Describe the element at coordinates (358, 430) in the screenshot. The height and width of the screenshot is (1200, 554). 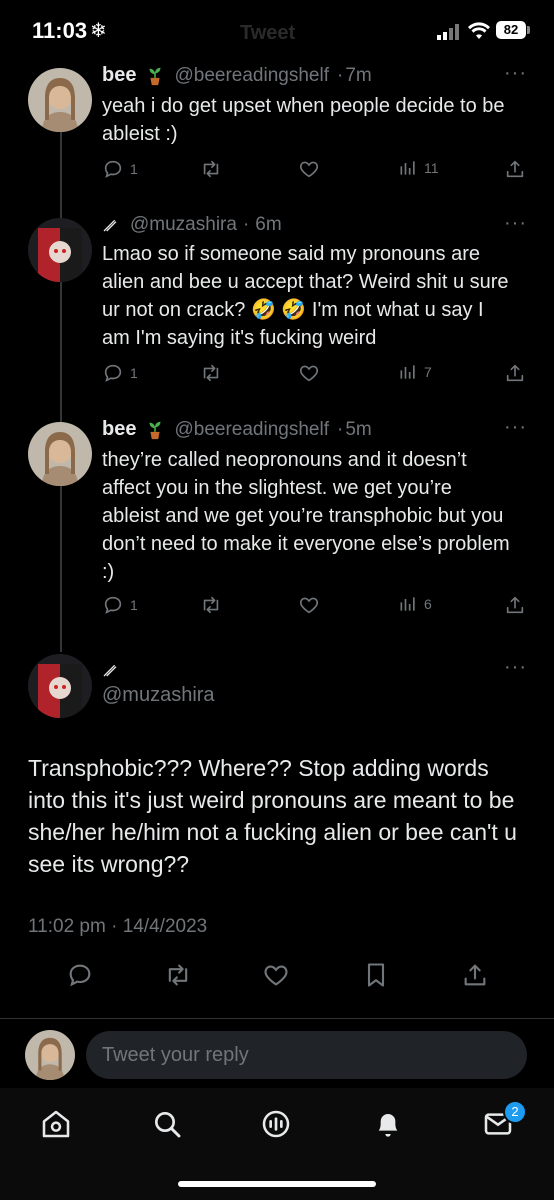
I see `timestamp: 5m` at that location.